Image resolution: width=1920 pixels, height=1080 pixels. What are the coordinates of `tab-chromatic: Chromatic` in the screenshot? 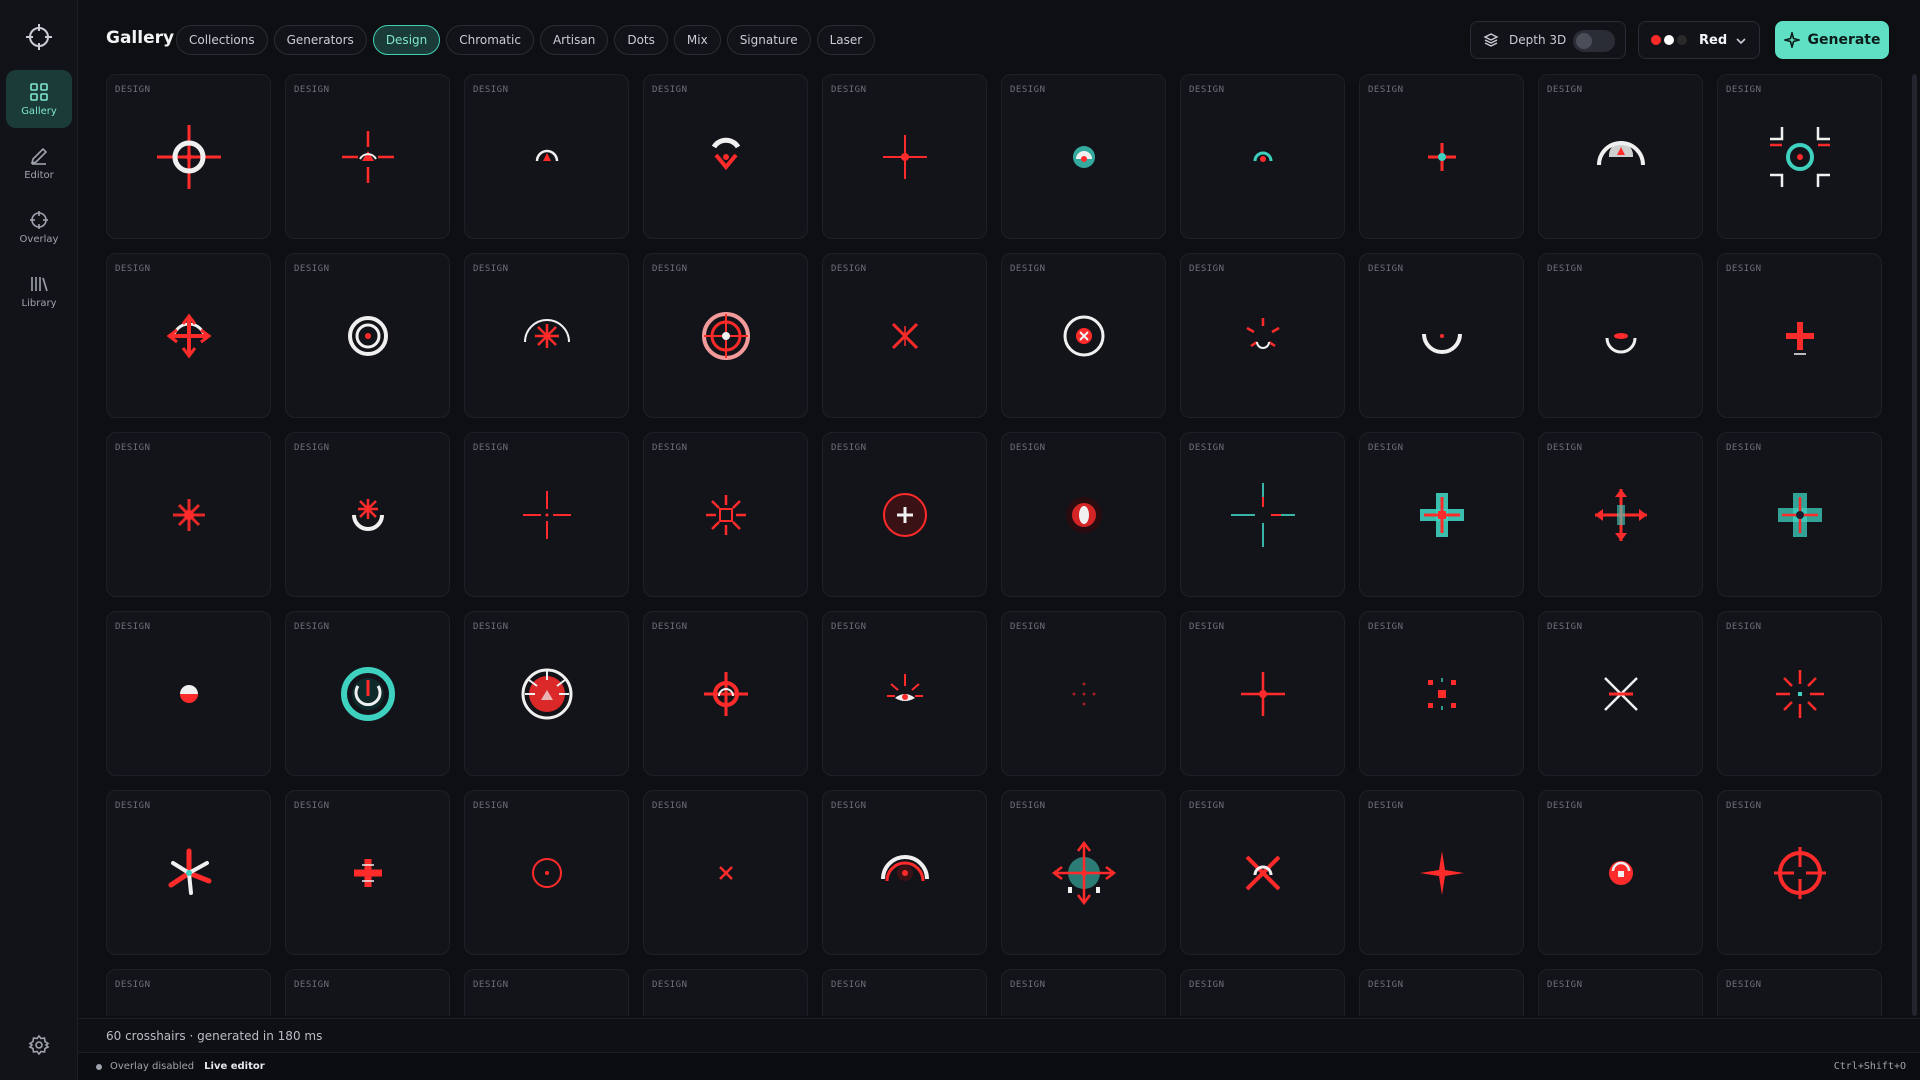 It's located at (490, 40).